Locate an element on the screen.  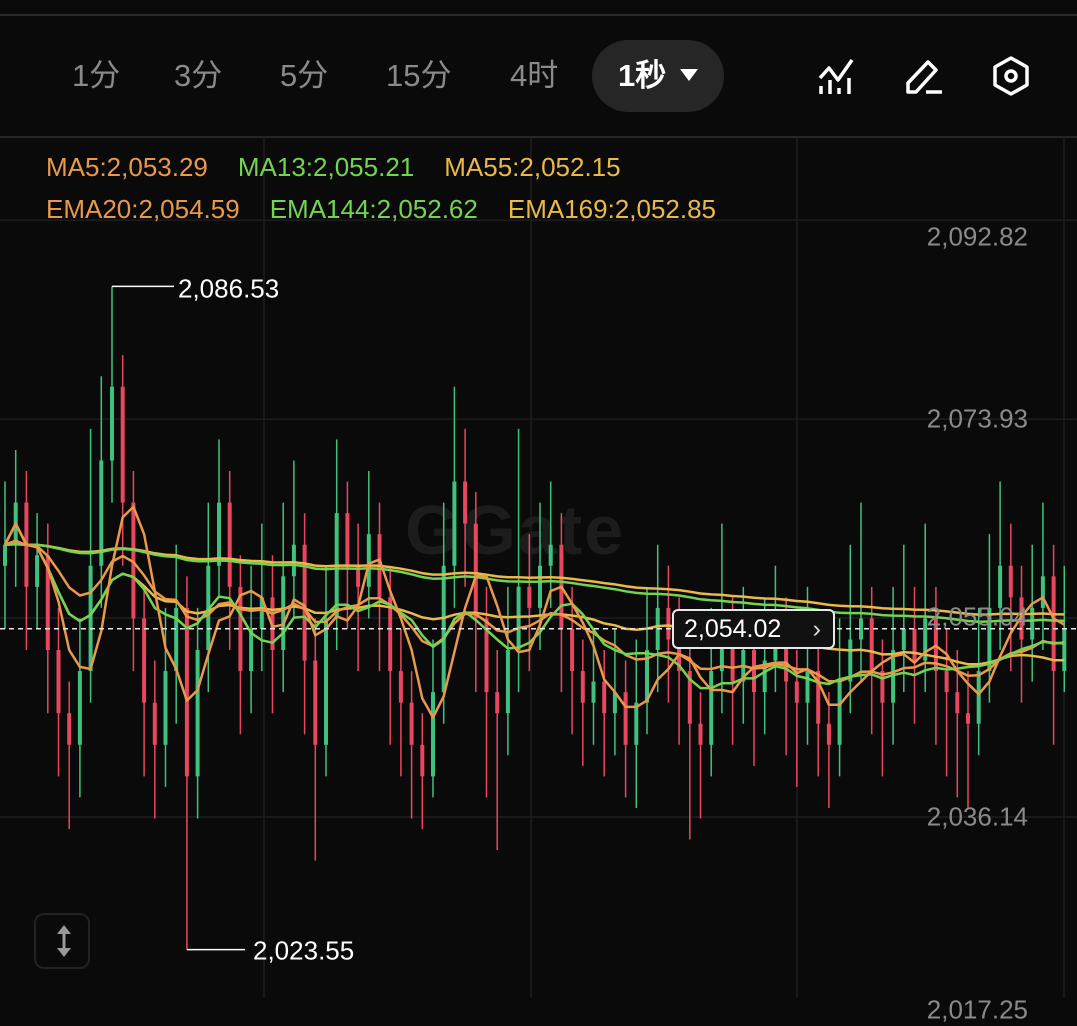
ema20-line is located at coordinates (534, 611).